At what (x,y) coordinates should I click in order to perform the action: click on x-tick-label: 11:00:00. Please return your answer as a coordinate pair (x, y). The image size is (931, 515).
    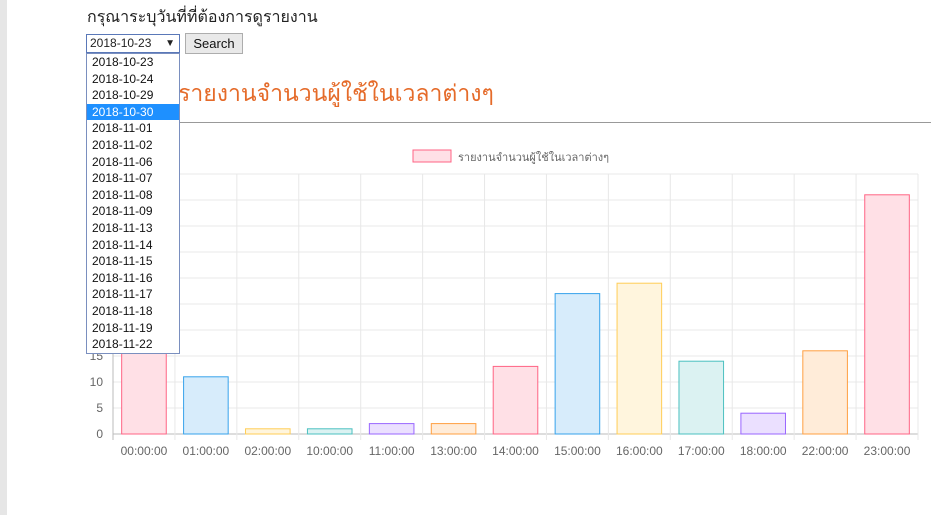
    Looking at the image, I should click on (392, 451).